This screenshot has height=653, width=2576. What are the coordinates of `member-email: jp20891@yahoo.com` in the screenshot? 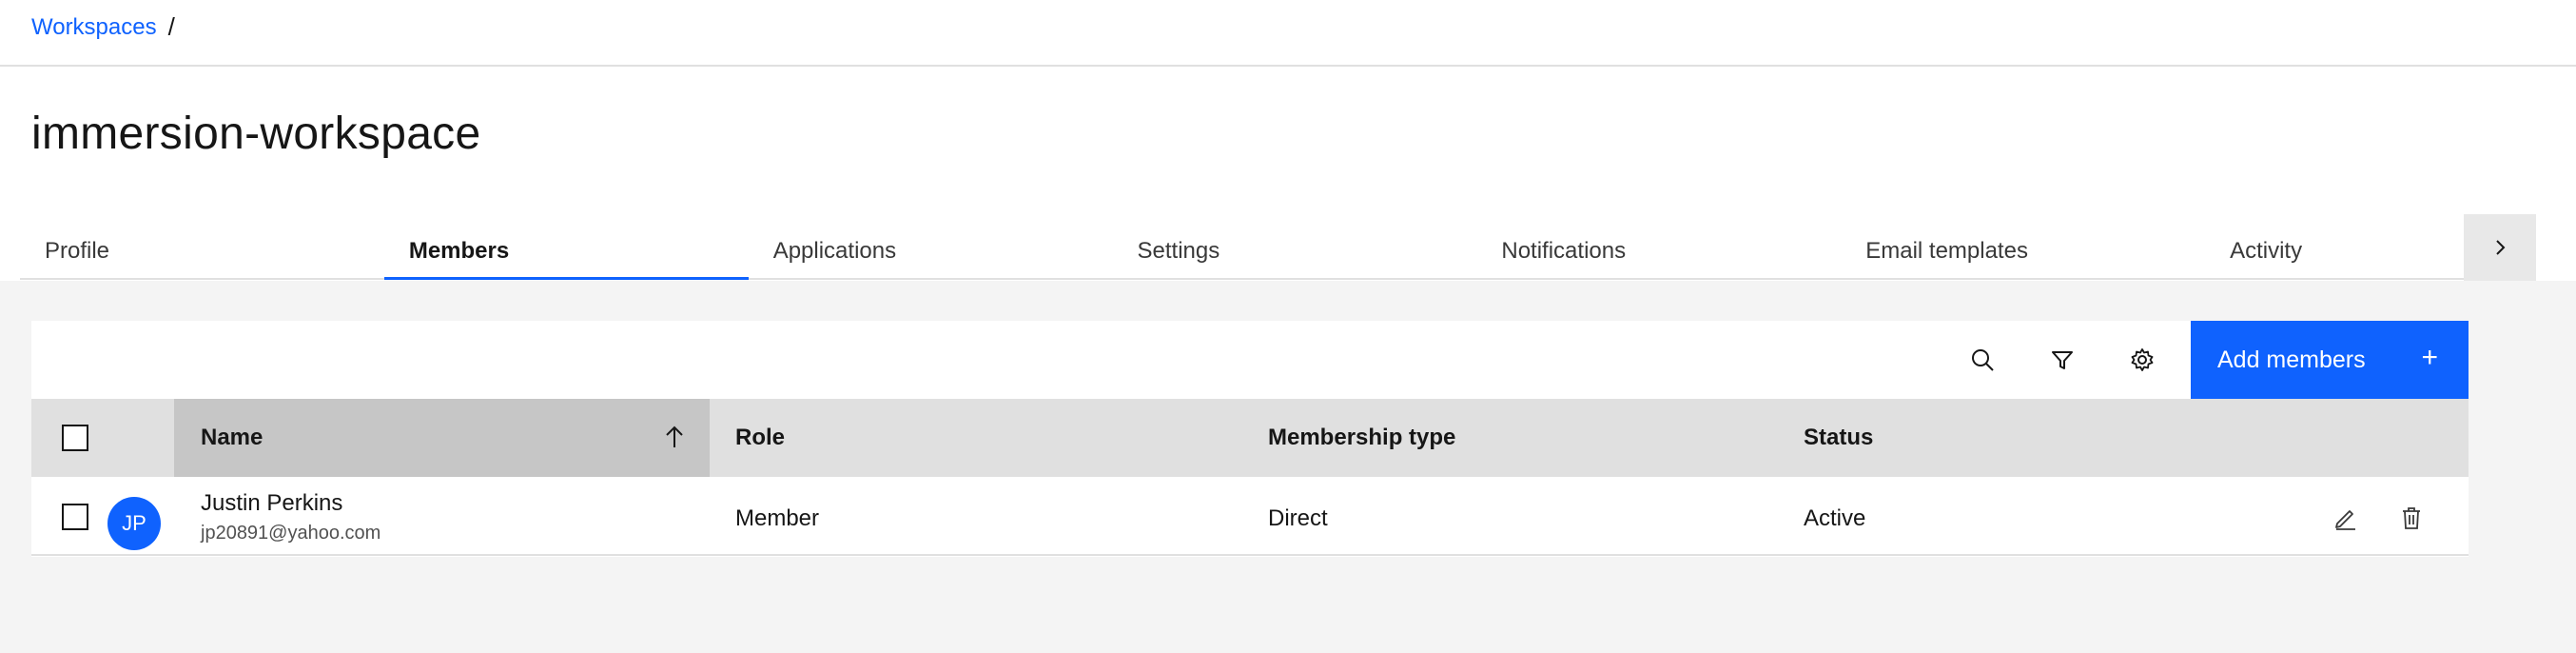 It's located at (291, 533).